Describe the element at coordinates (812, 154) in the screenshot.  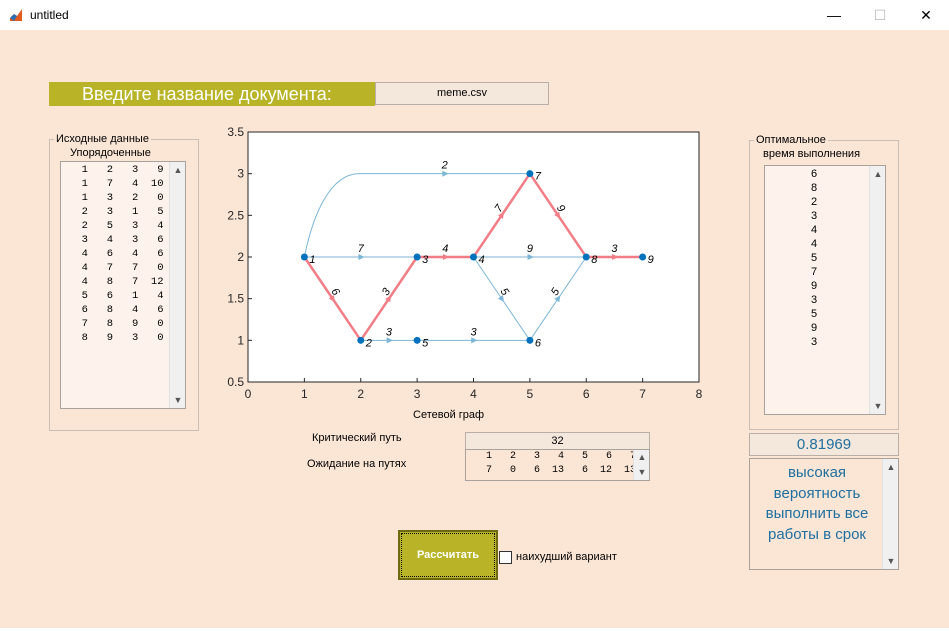
I see `optimal-panel-subtitle: время выполнения` at that location.